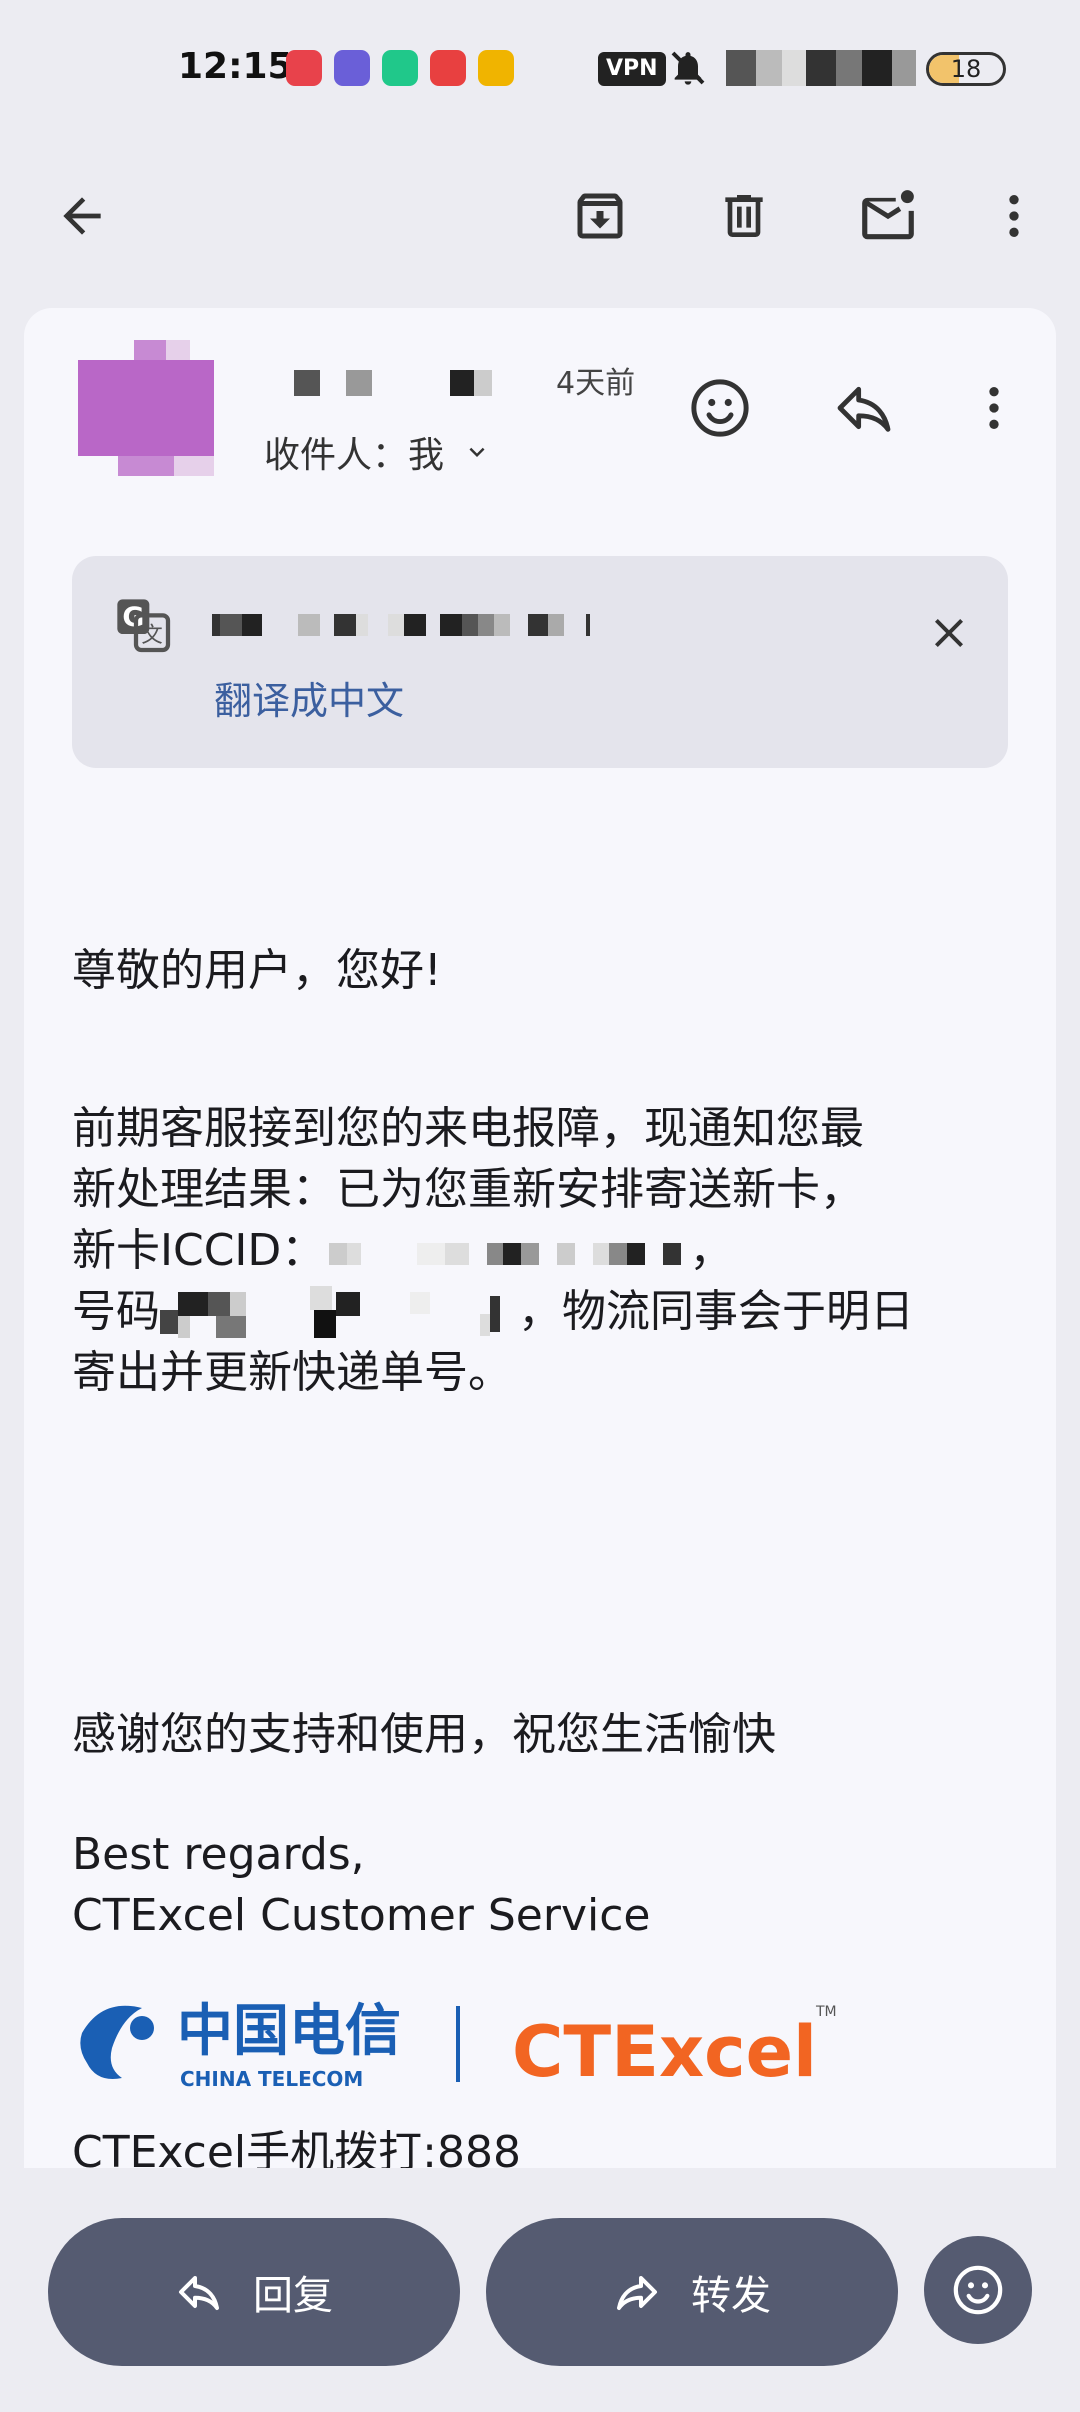 The width and height of the screenshot is (1080, 2412). Describe the element at coordinates (821, 68) in the screenshot. I see `redacted-status-icons` at that location.